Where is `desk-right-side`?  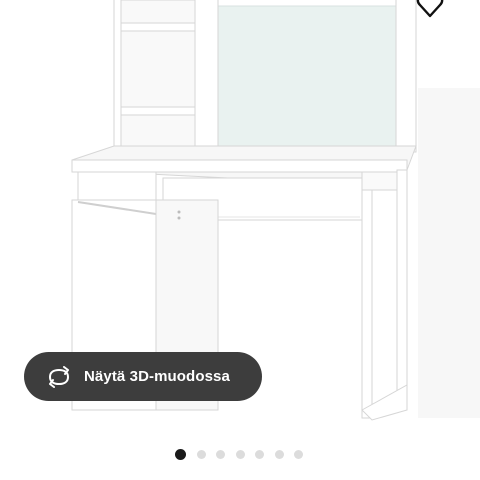 desk-right-side is located at coordinates (384, 295).